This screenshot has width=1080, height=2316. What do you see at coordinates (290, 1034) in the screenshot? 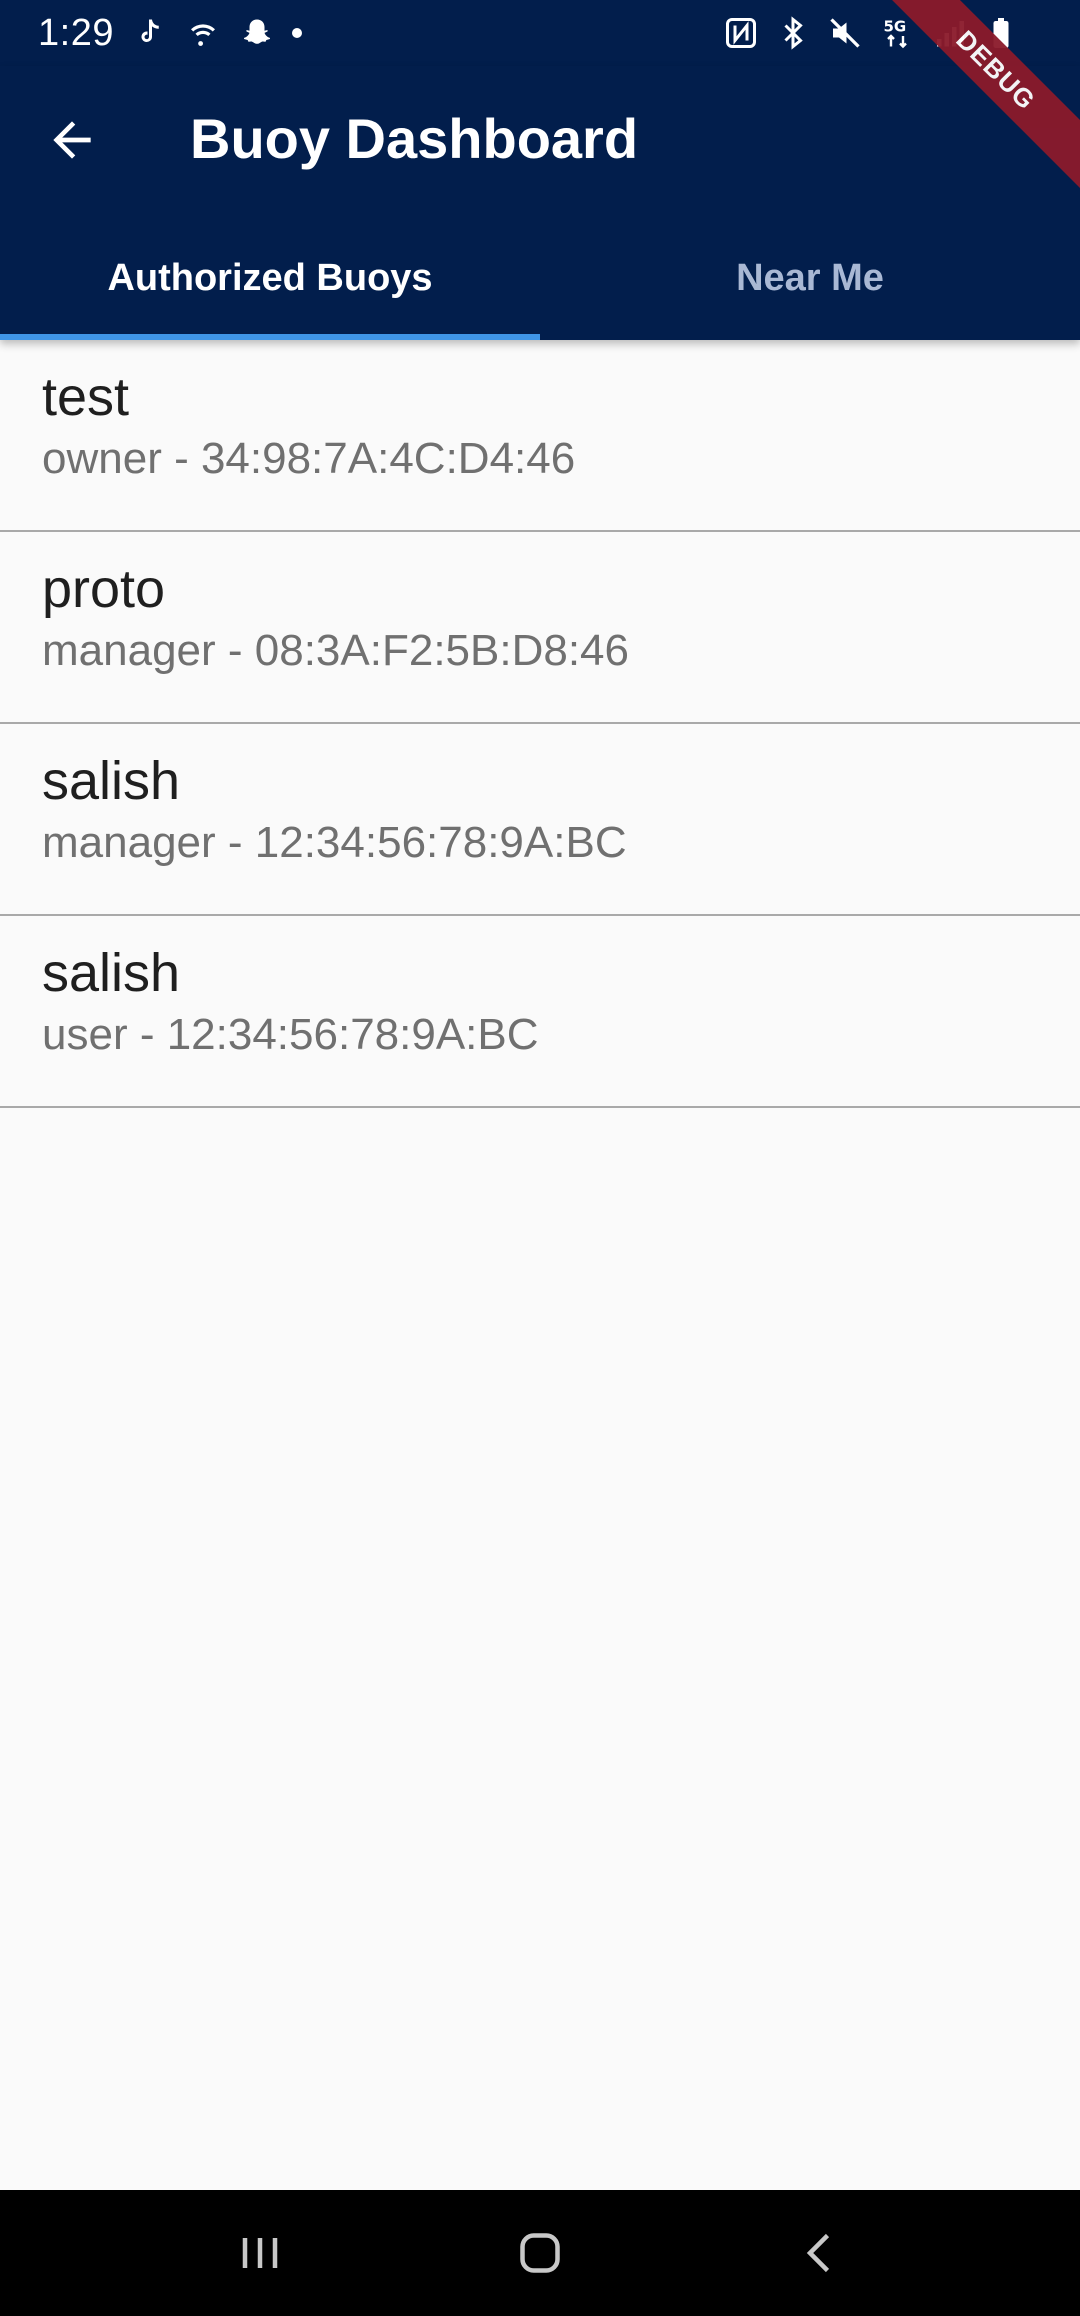
I see `buoy-detail: user - 12:34:56:78:9A:BC` at bounding box center [290, 1034].